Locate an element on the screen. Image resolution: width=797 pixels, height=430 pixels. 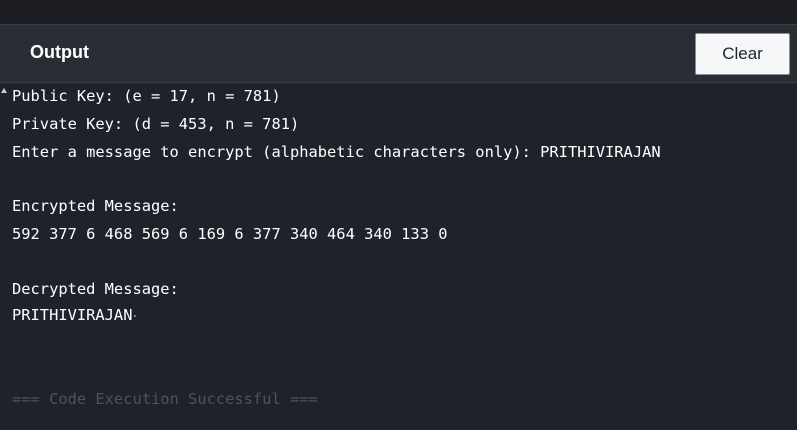
console-line-execution-status: === Code Execution Successful === is located at coordinates (165, 399).